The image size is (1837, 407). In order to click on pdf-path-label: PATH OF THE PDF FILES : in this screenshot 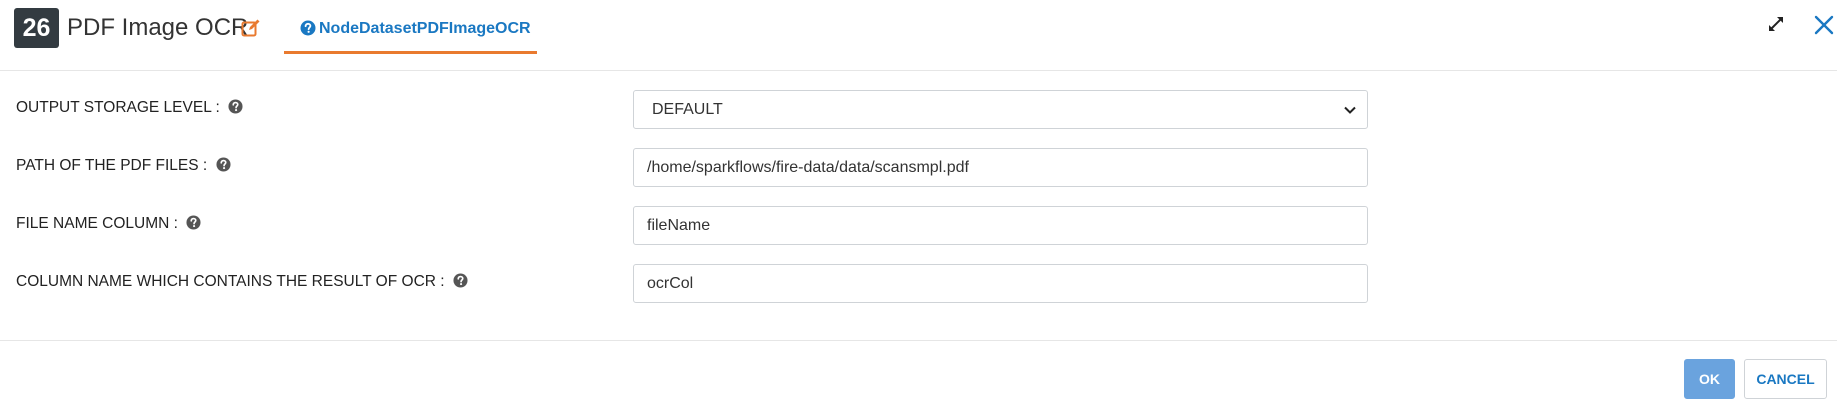, I will do `click(112, 165)`.